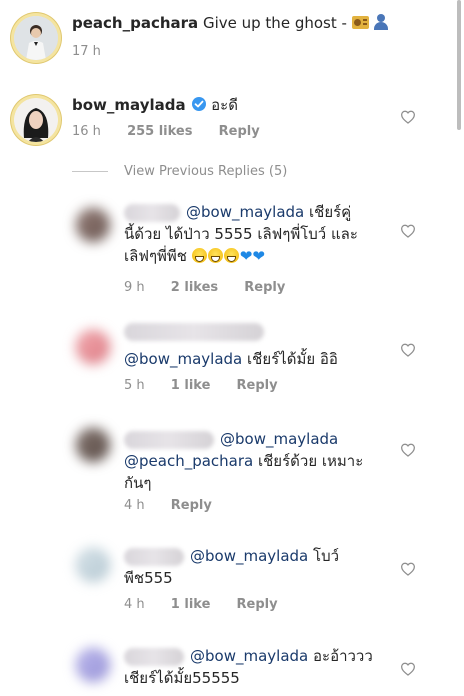 This screenshot has height=696, width=464. What do you see at coordinates (212, 385) in the screenshot?
I see `reply-meta: 5 h 1 like Reply` at bounding box center [212, 385].